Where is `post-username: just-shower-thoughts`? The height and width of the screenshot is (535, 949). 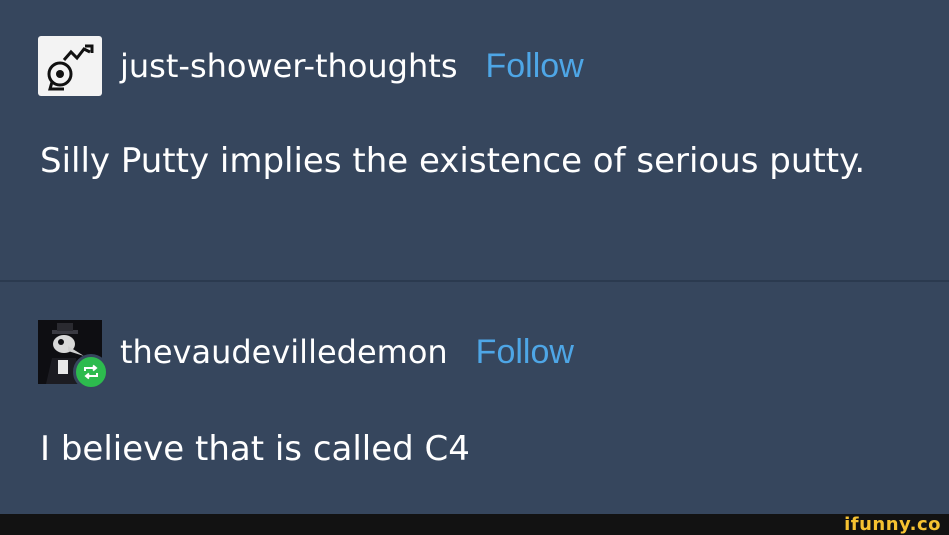 post-username: just-shower-thoughts is located at coordinates (288, 66).